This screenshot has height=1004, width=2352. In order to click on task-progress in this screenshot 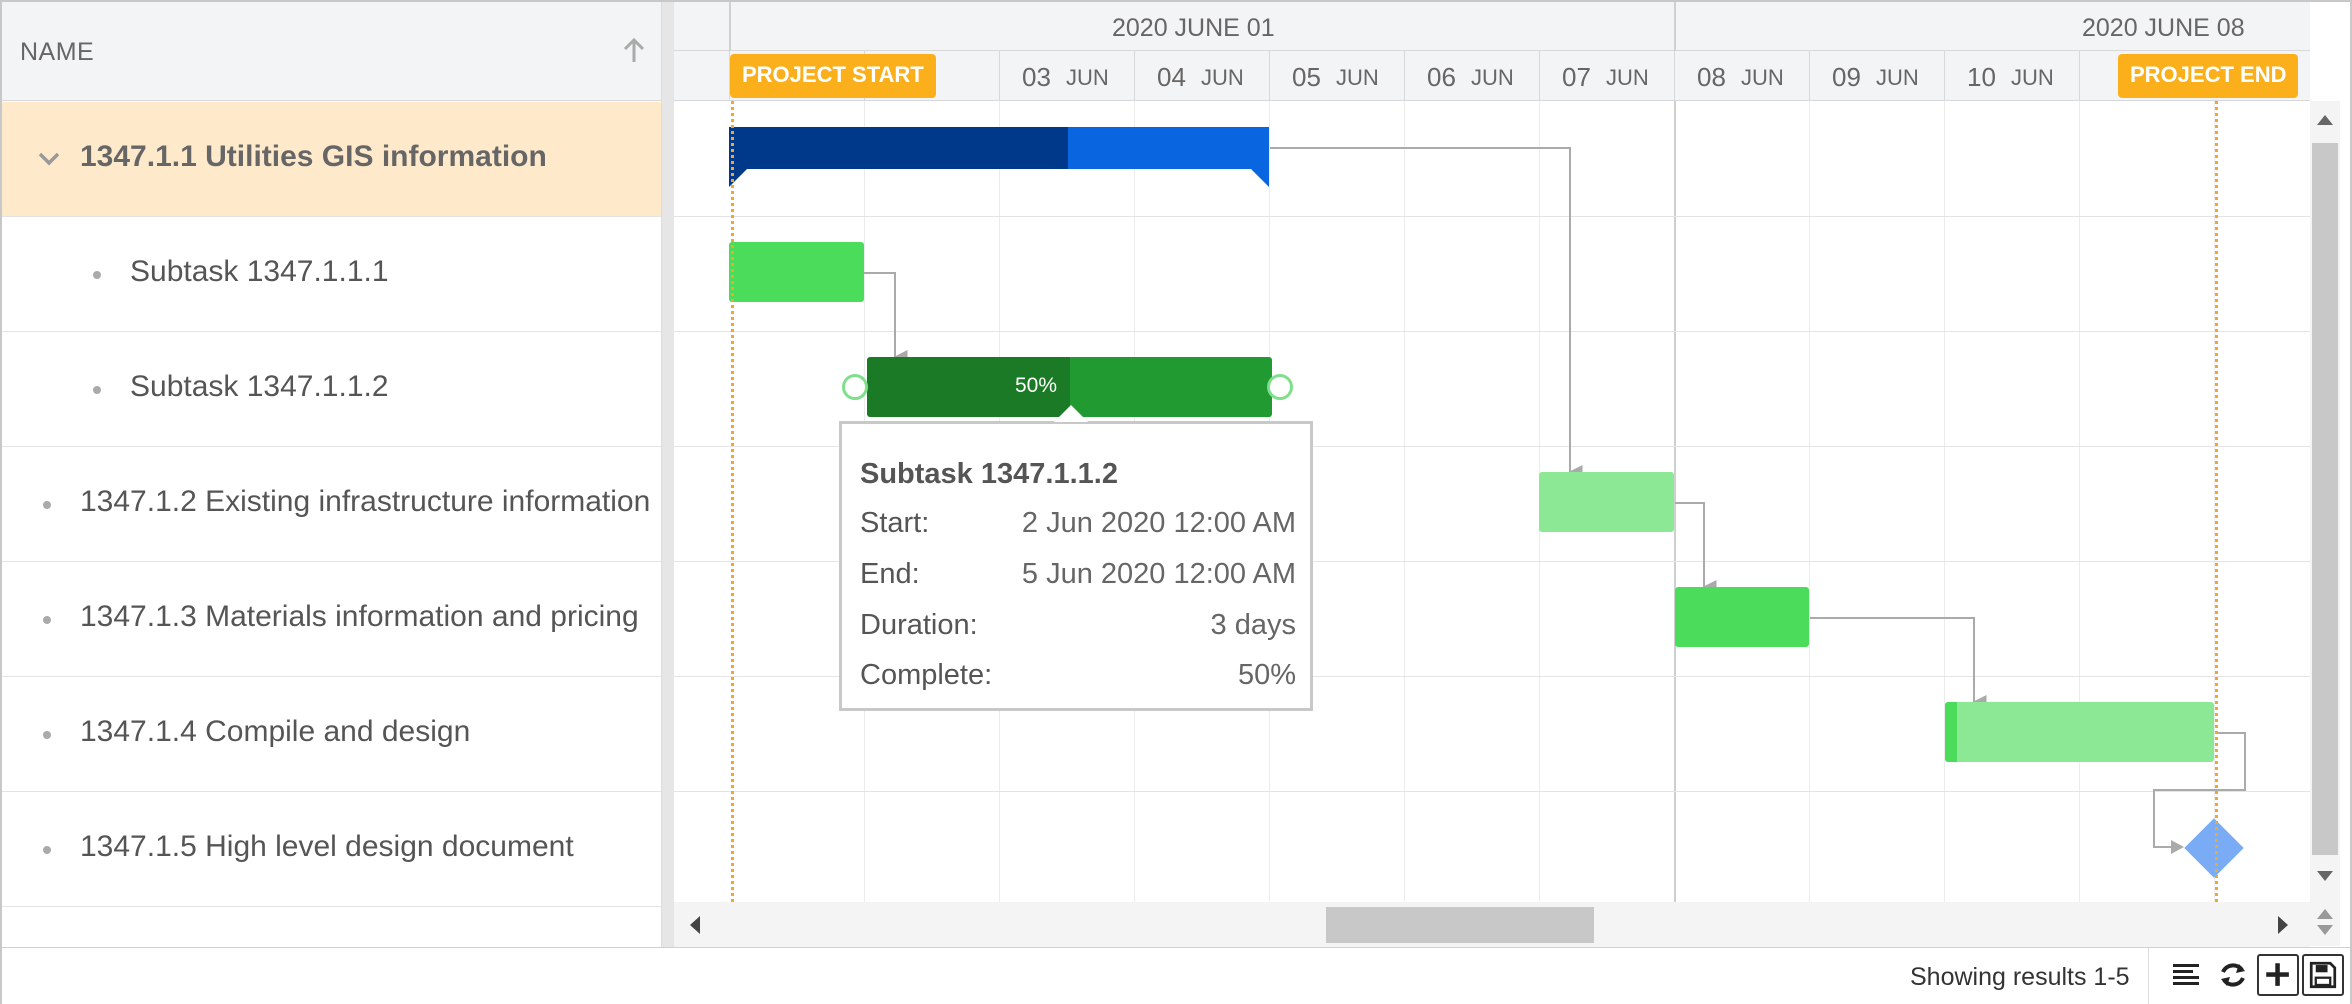, I will do `click(1951, 732)`.